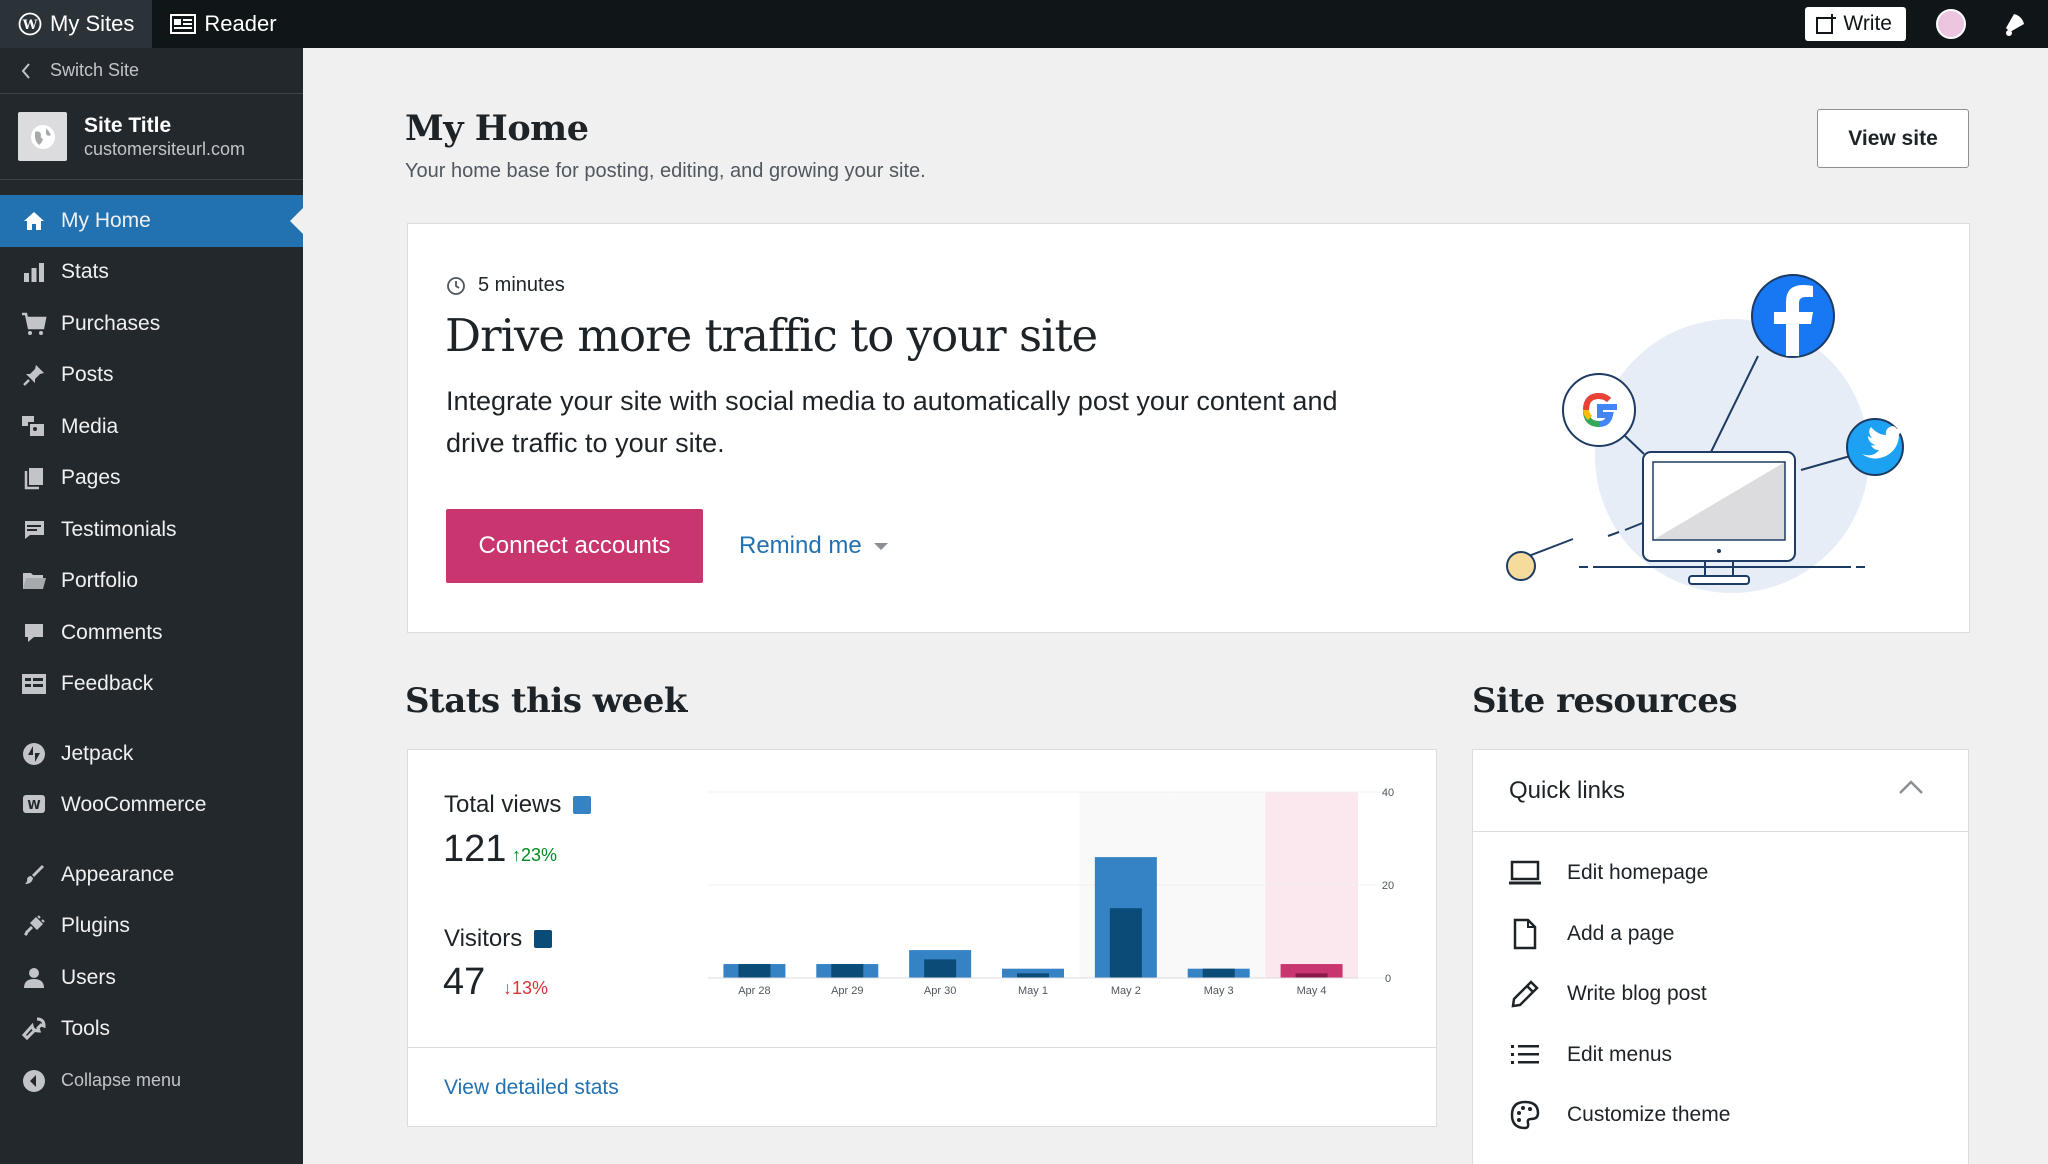  I want to click on sidebar-item-label: My Home, so click(106, 220).